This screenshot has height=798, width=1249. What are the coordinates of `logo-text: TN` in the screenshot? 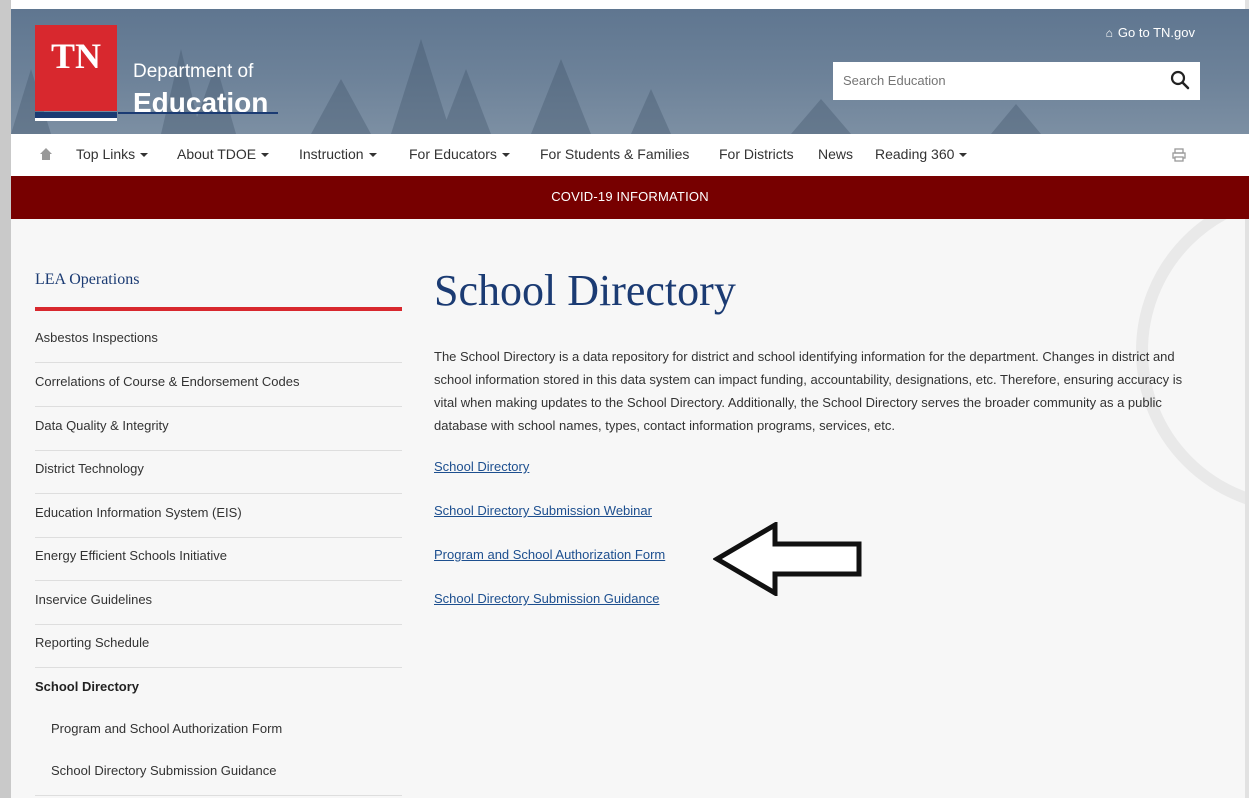 It's located at (75, 56).